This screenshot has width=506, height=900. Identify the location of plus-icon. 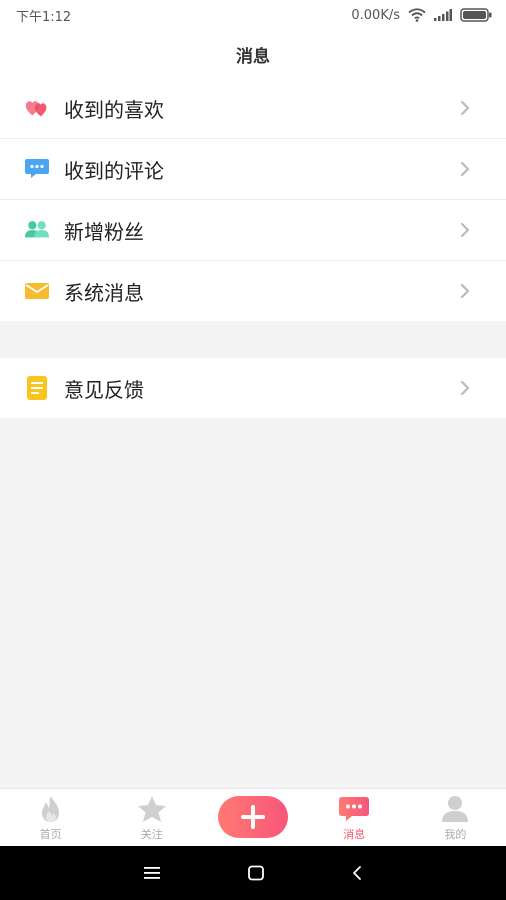
(253, 817).